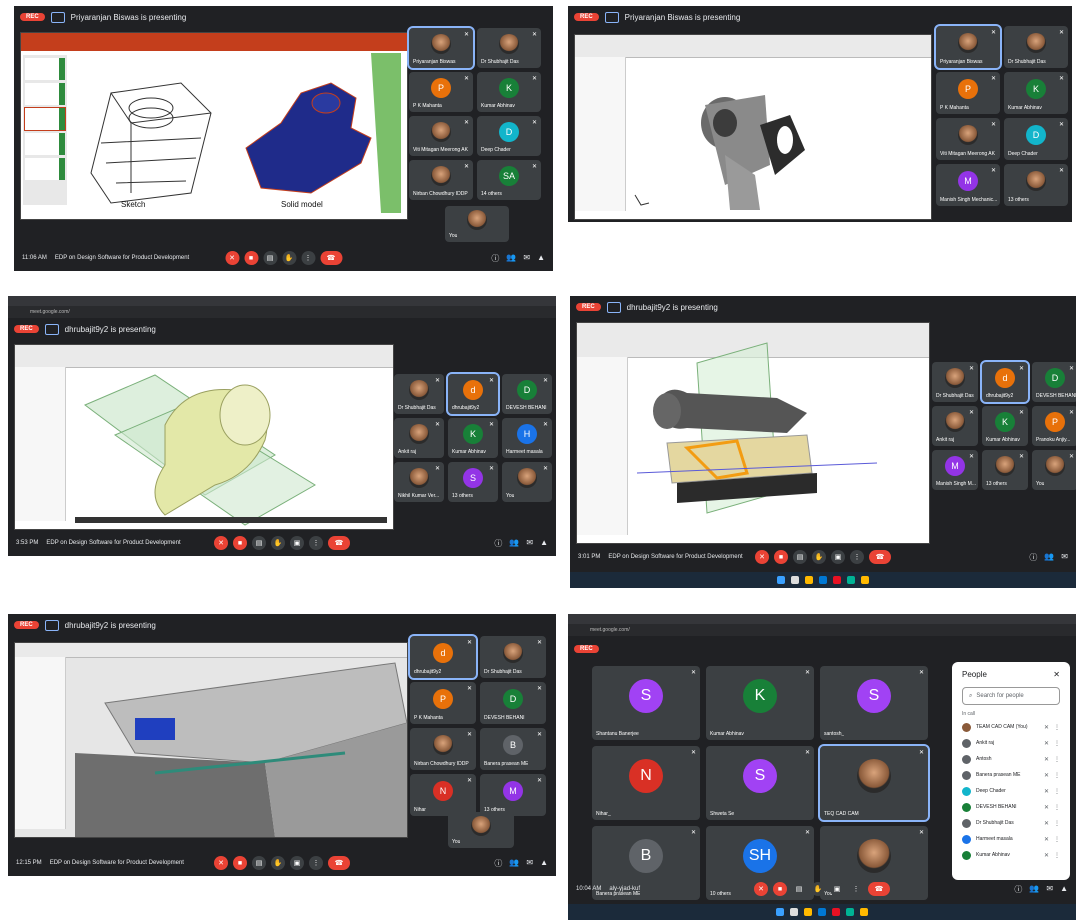  What do you see at coordinates (1011, 775) in the screenshot?
I see `people-list-item: Banera prasean ME ✕ ⋮` at bounding box center [1011, 775].